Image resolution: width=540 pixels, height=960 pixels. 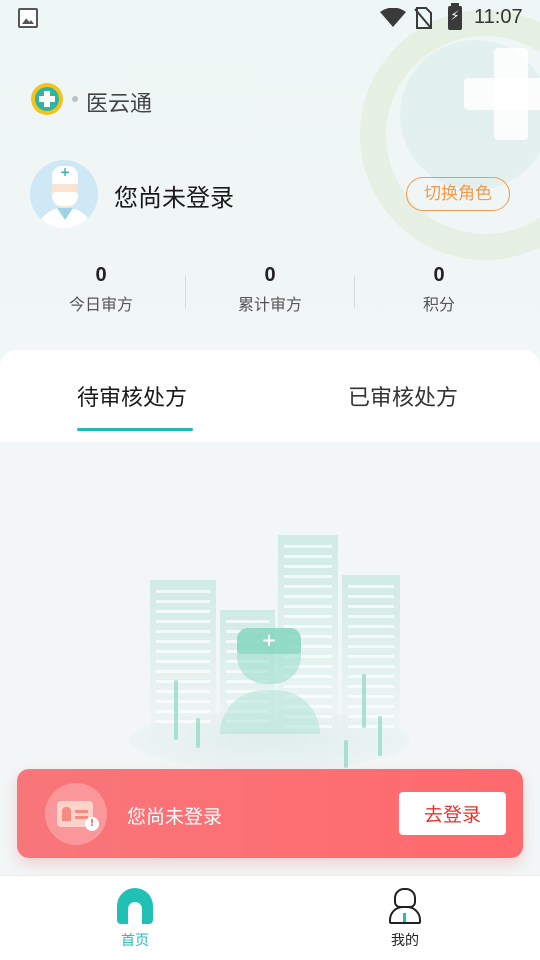 What do you see at coordinates (270, 917) in the screenshot?
I see `bottom-navigation: 首页 我的` at bounding box center [270, 917].